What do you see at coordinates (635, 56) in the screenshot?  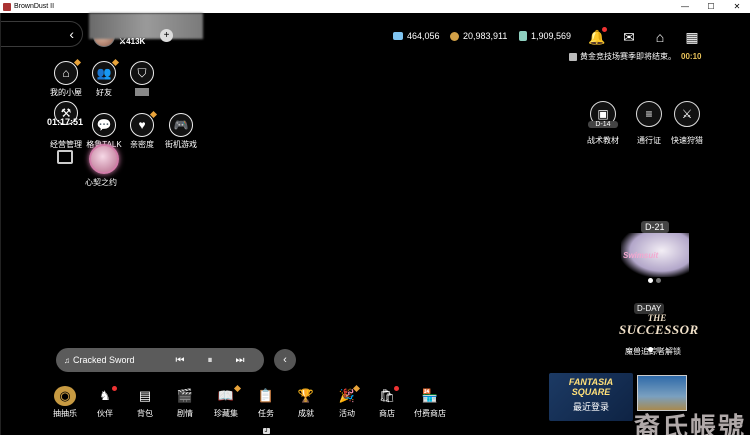 I see `season-notice: 黄金竞技场赛季即将结束。 00:10` at bounding box center [635, 56].